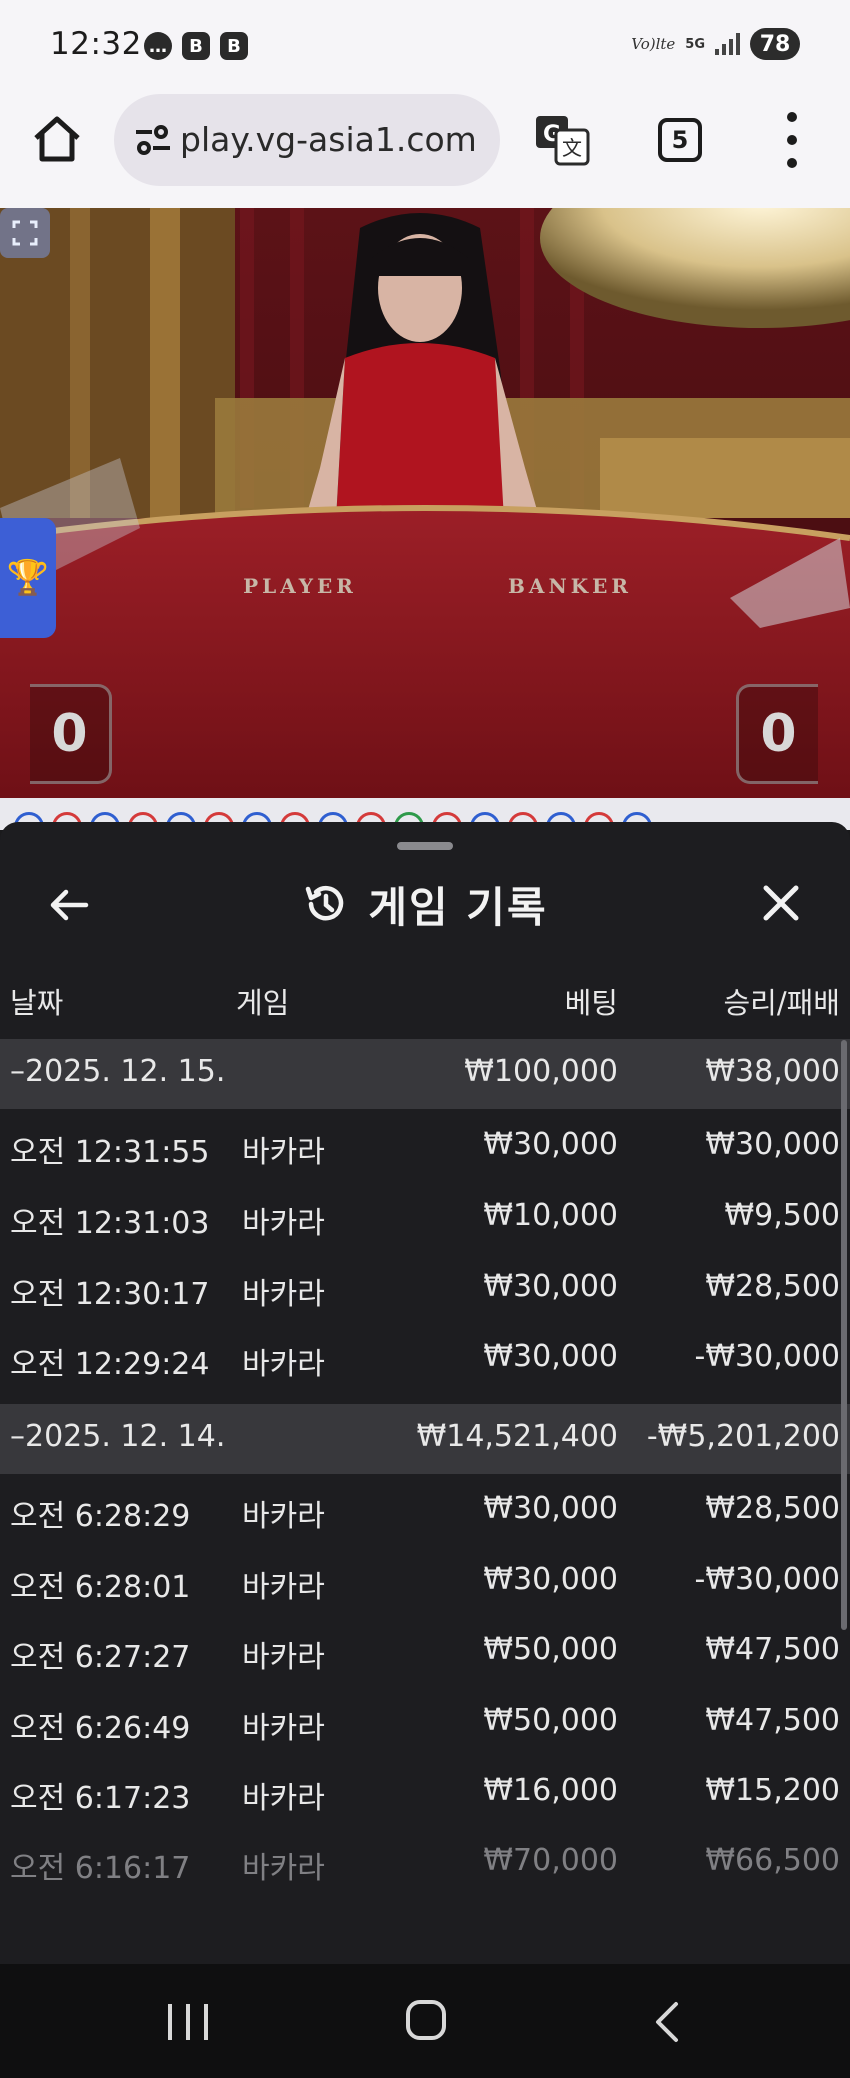 This screenshot has height=2078, width=850. I want to click on player-score: 0, so click(71, 734).